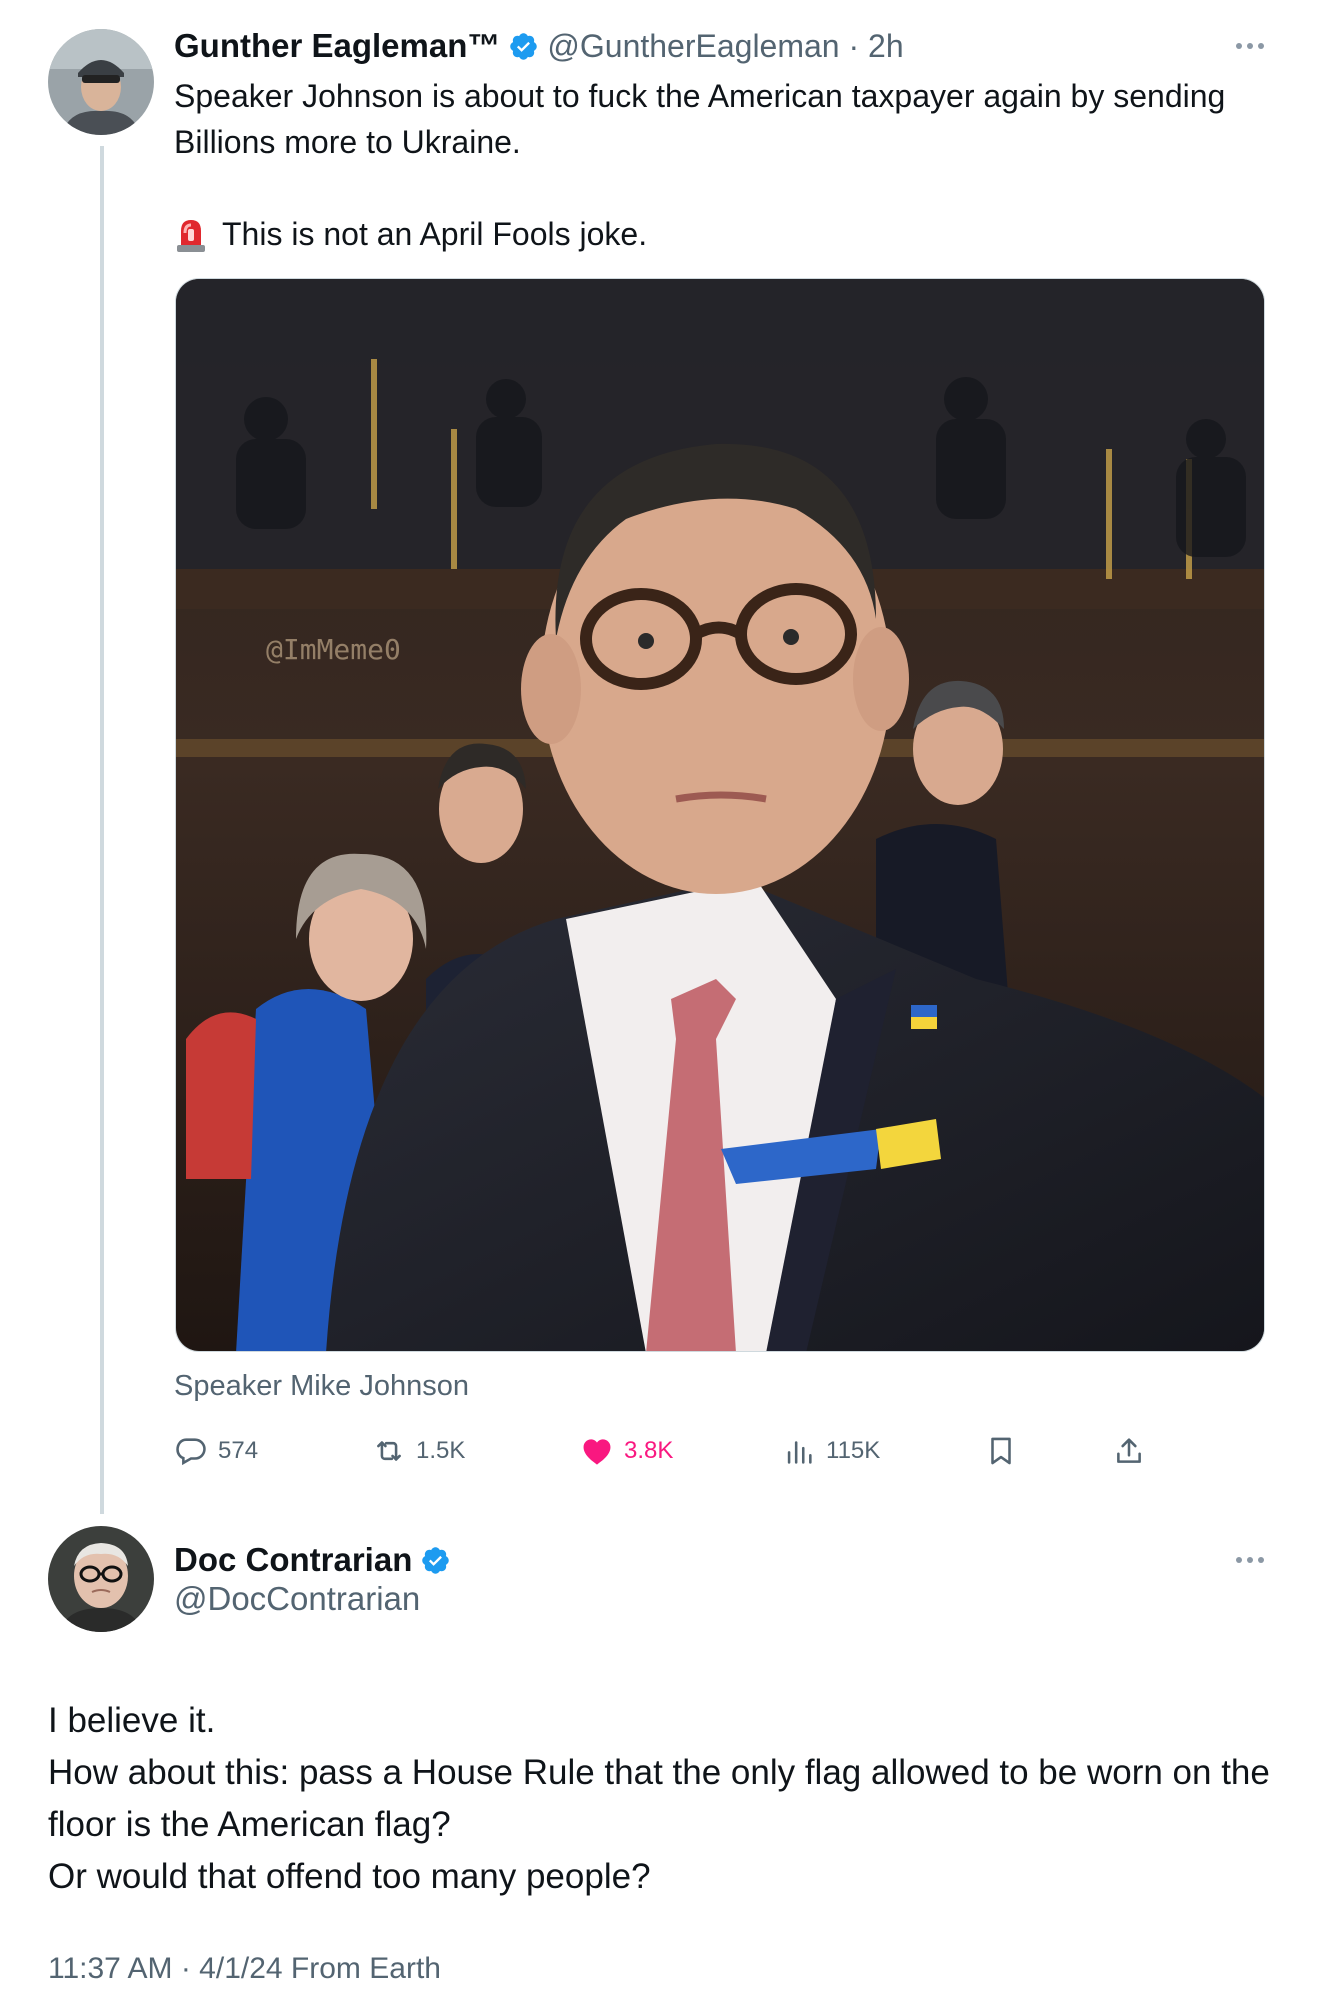  I want to click on reply-author-avatar, so click(101, 1579).